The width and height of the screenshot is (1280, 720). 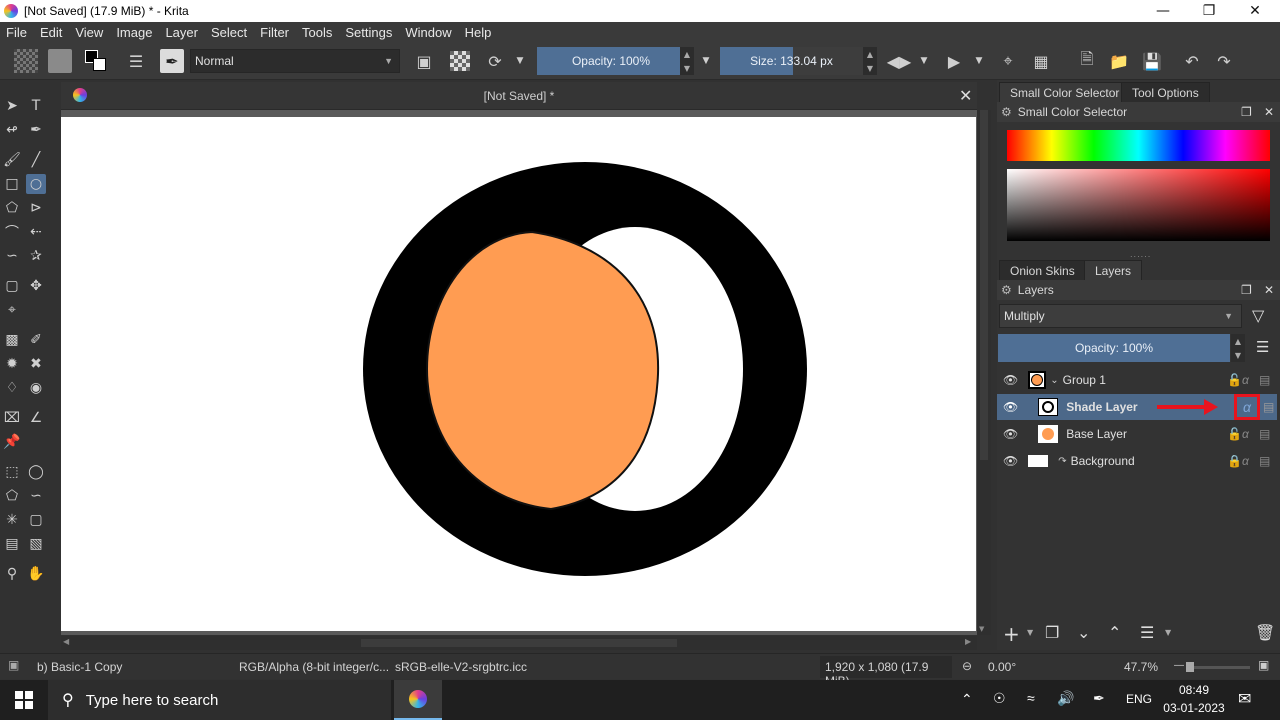 I want to click on fg-bg-color-icon, so click(x=96, y=61).